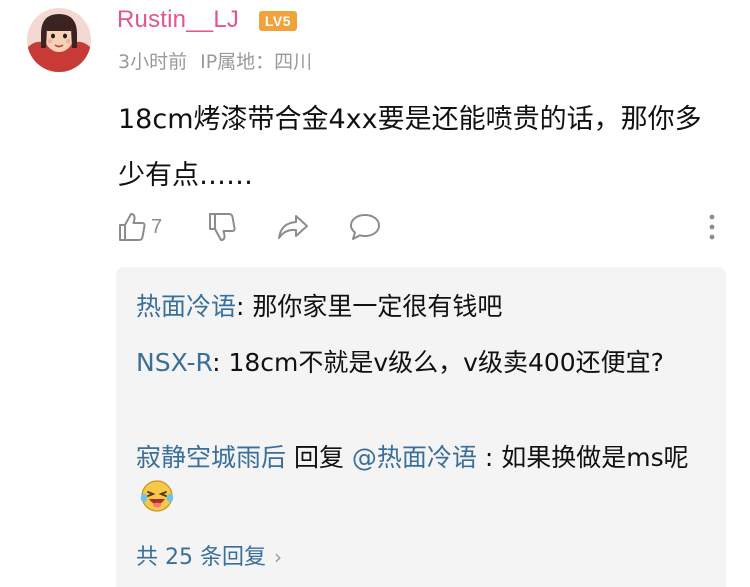 The height and width of the screenshot is (587, 750). Describe the element at coordinates (174, 362) in the screenshot. I see `reply-username: NSX-R` at that location.